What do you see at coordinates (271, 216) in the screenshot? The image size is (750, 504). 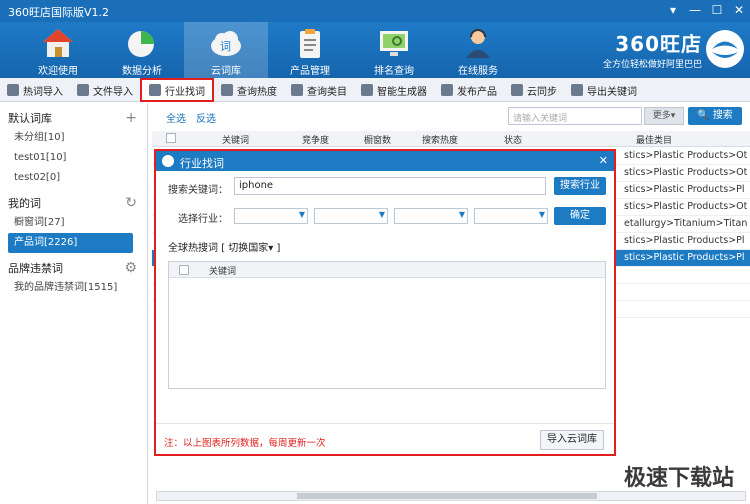 I see `industry-select-1: ▼` at bounding box center [271, 216].